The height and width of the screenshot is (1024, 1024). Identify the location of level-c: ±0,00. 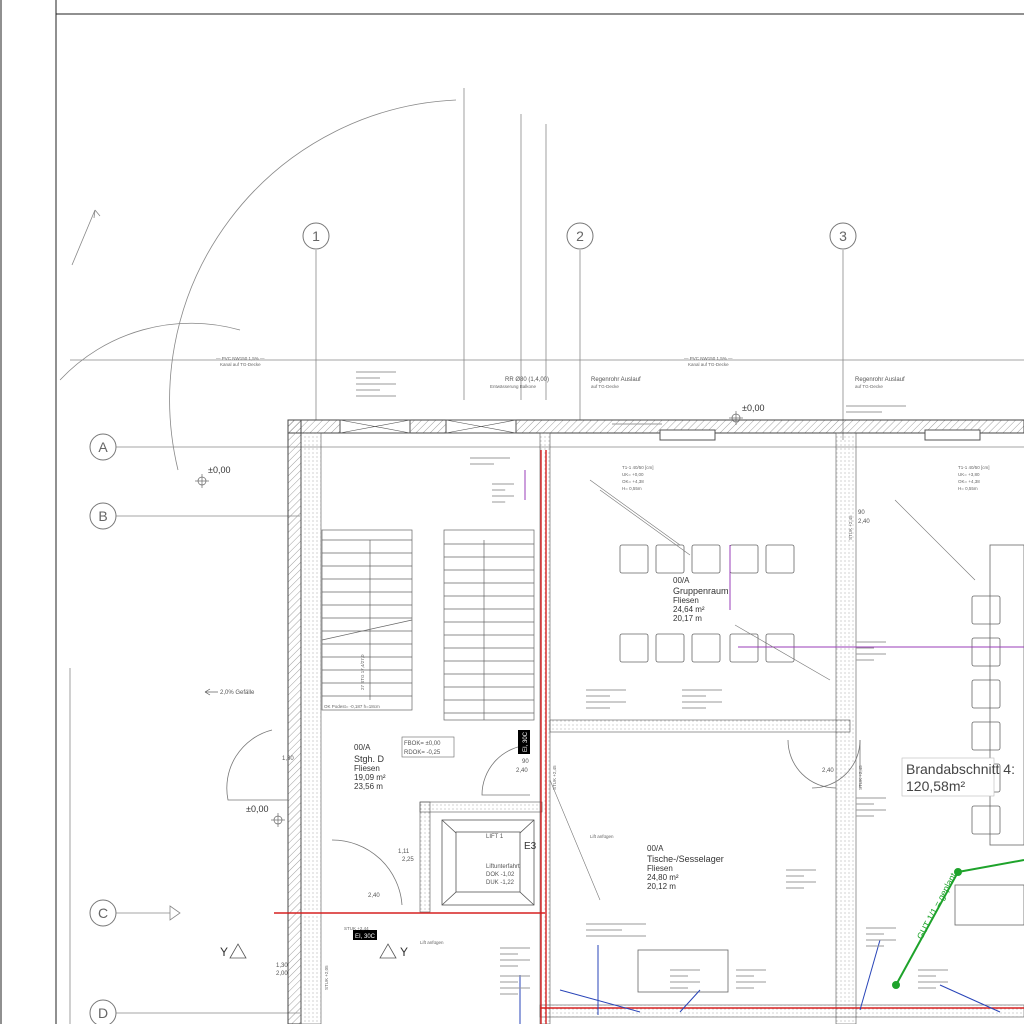
(257, 809).